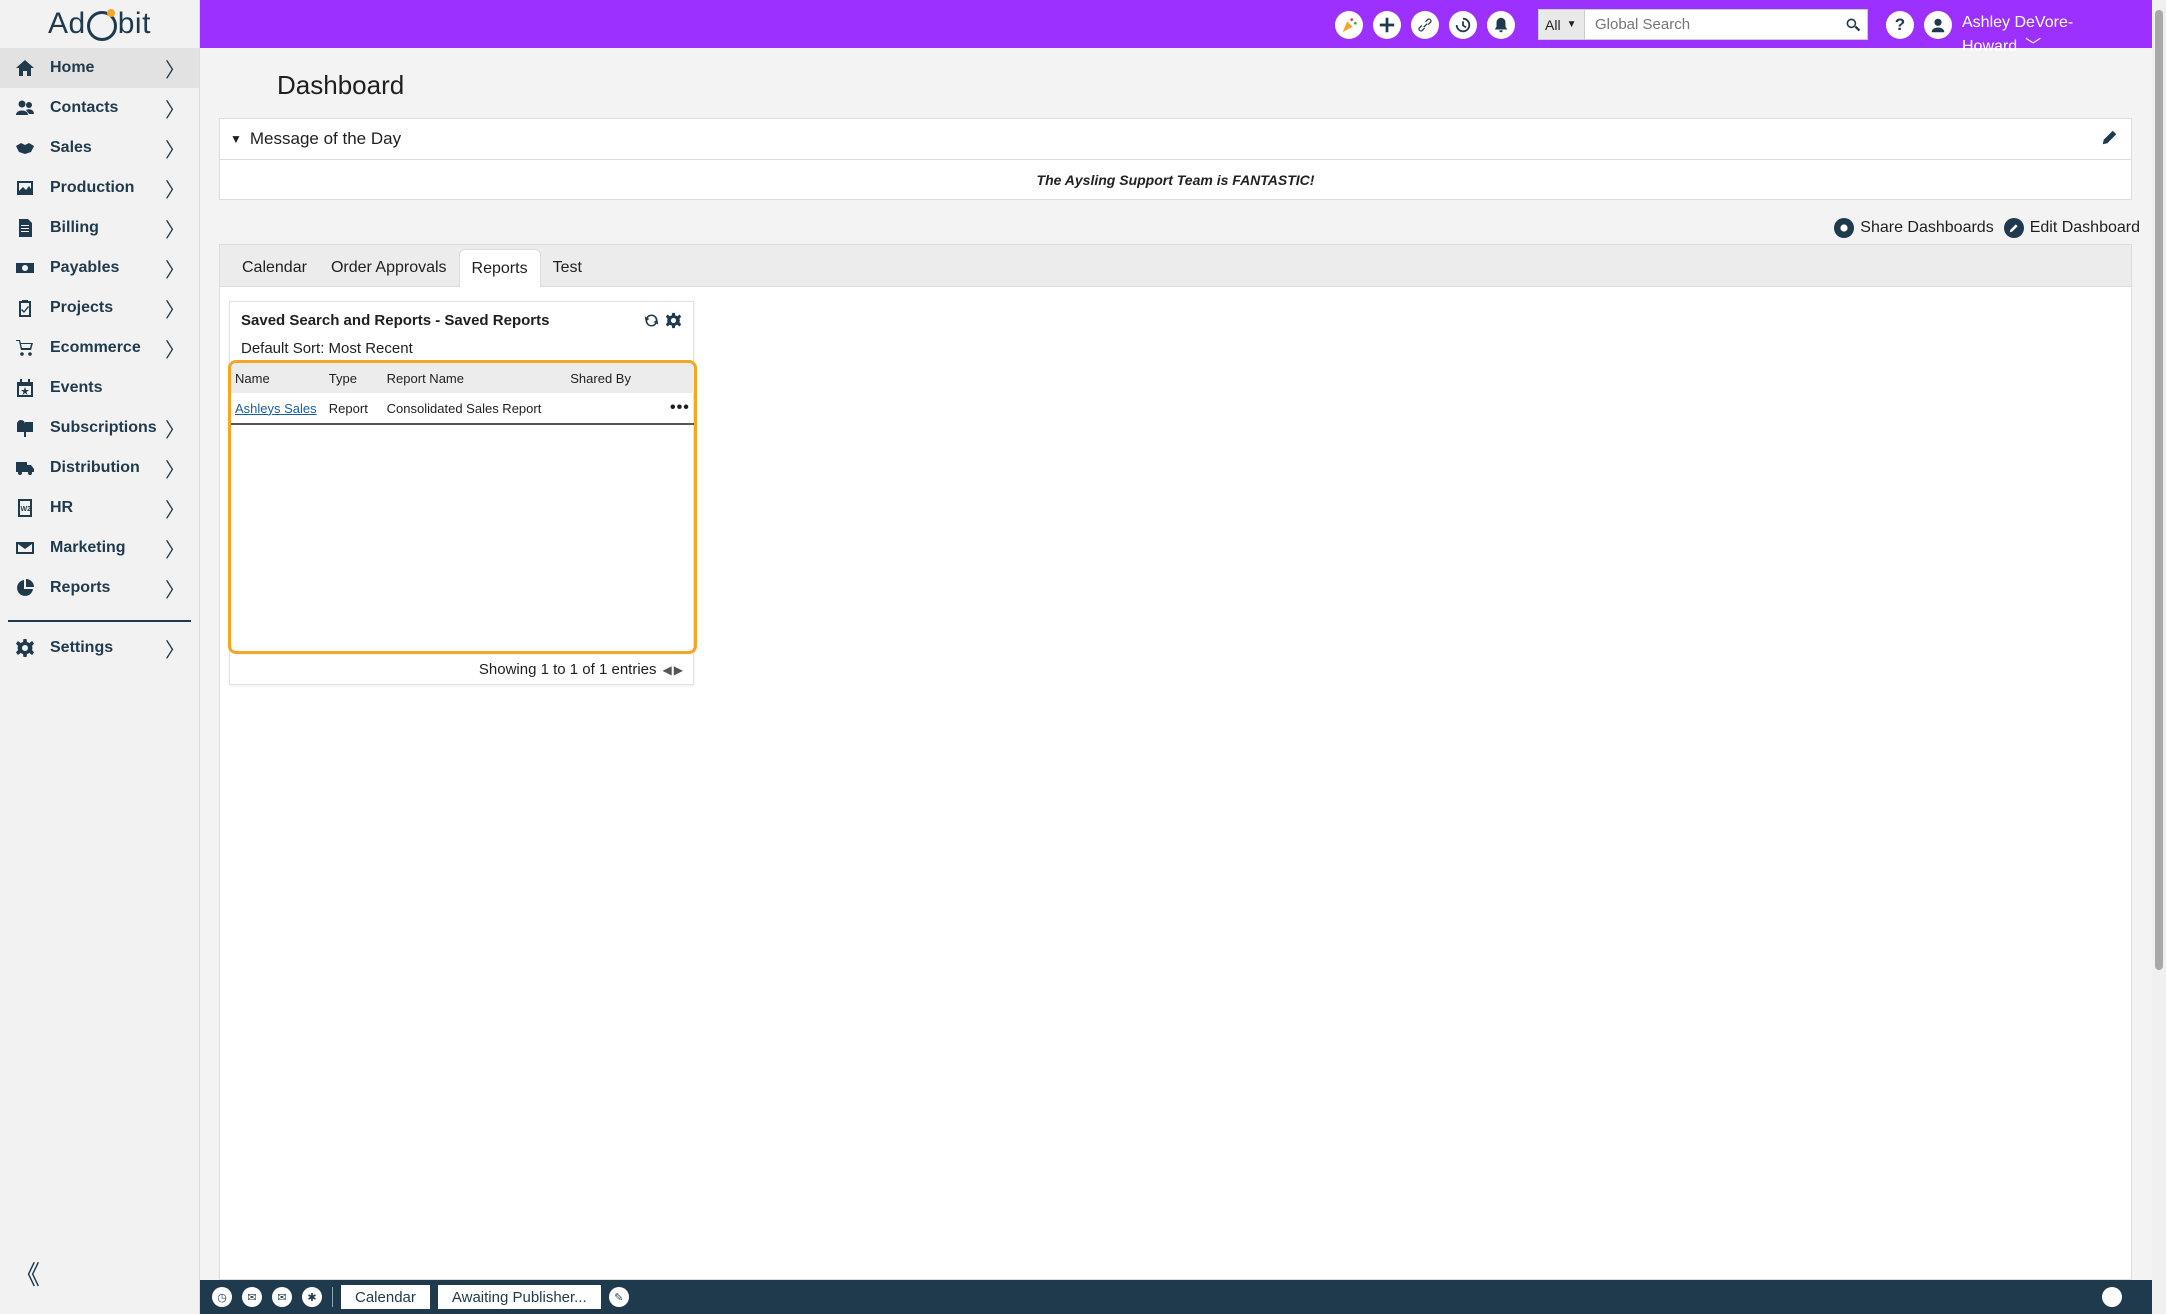 Image resolution: width=2166 pixels, height=1314 pixels. Describe the element at coordinates (667, 670) in the screenshot. I see `previous-page-icon: ◀` at that location.